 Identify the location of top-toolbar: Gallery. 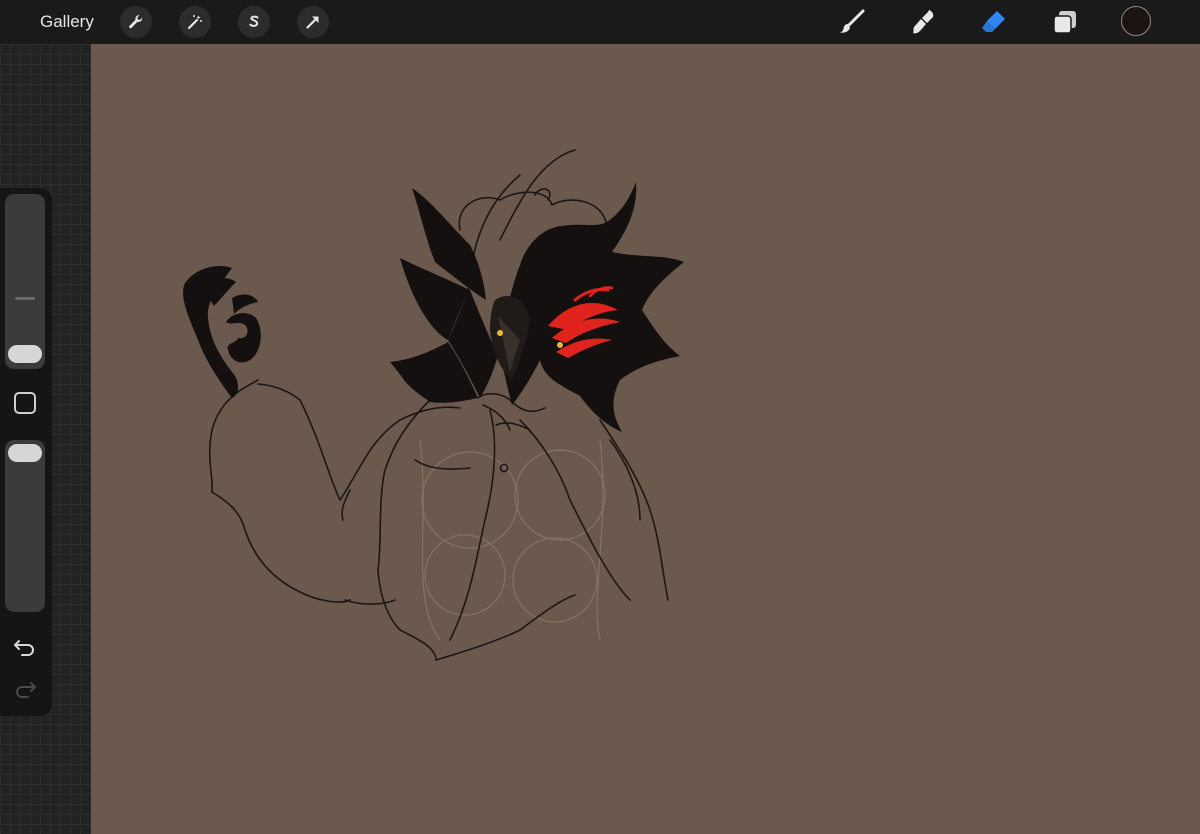
(600, 22).